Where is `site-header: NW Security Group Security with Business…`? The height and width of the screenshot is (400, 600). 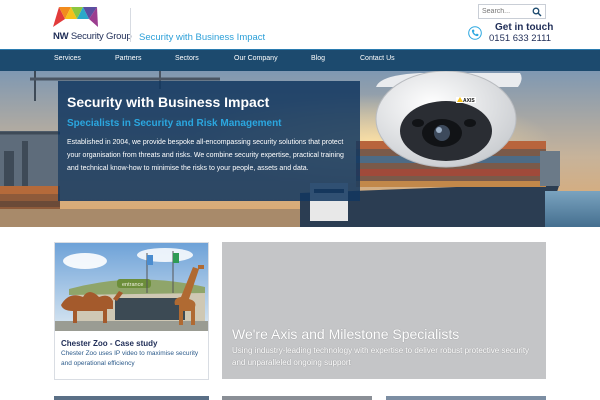
site-header: NW Security Group Security with Business… is located at coordinates (300, 24).